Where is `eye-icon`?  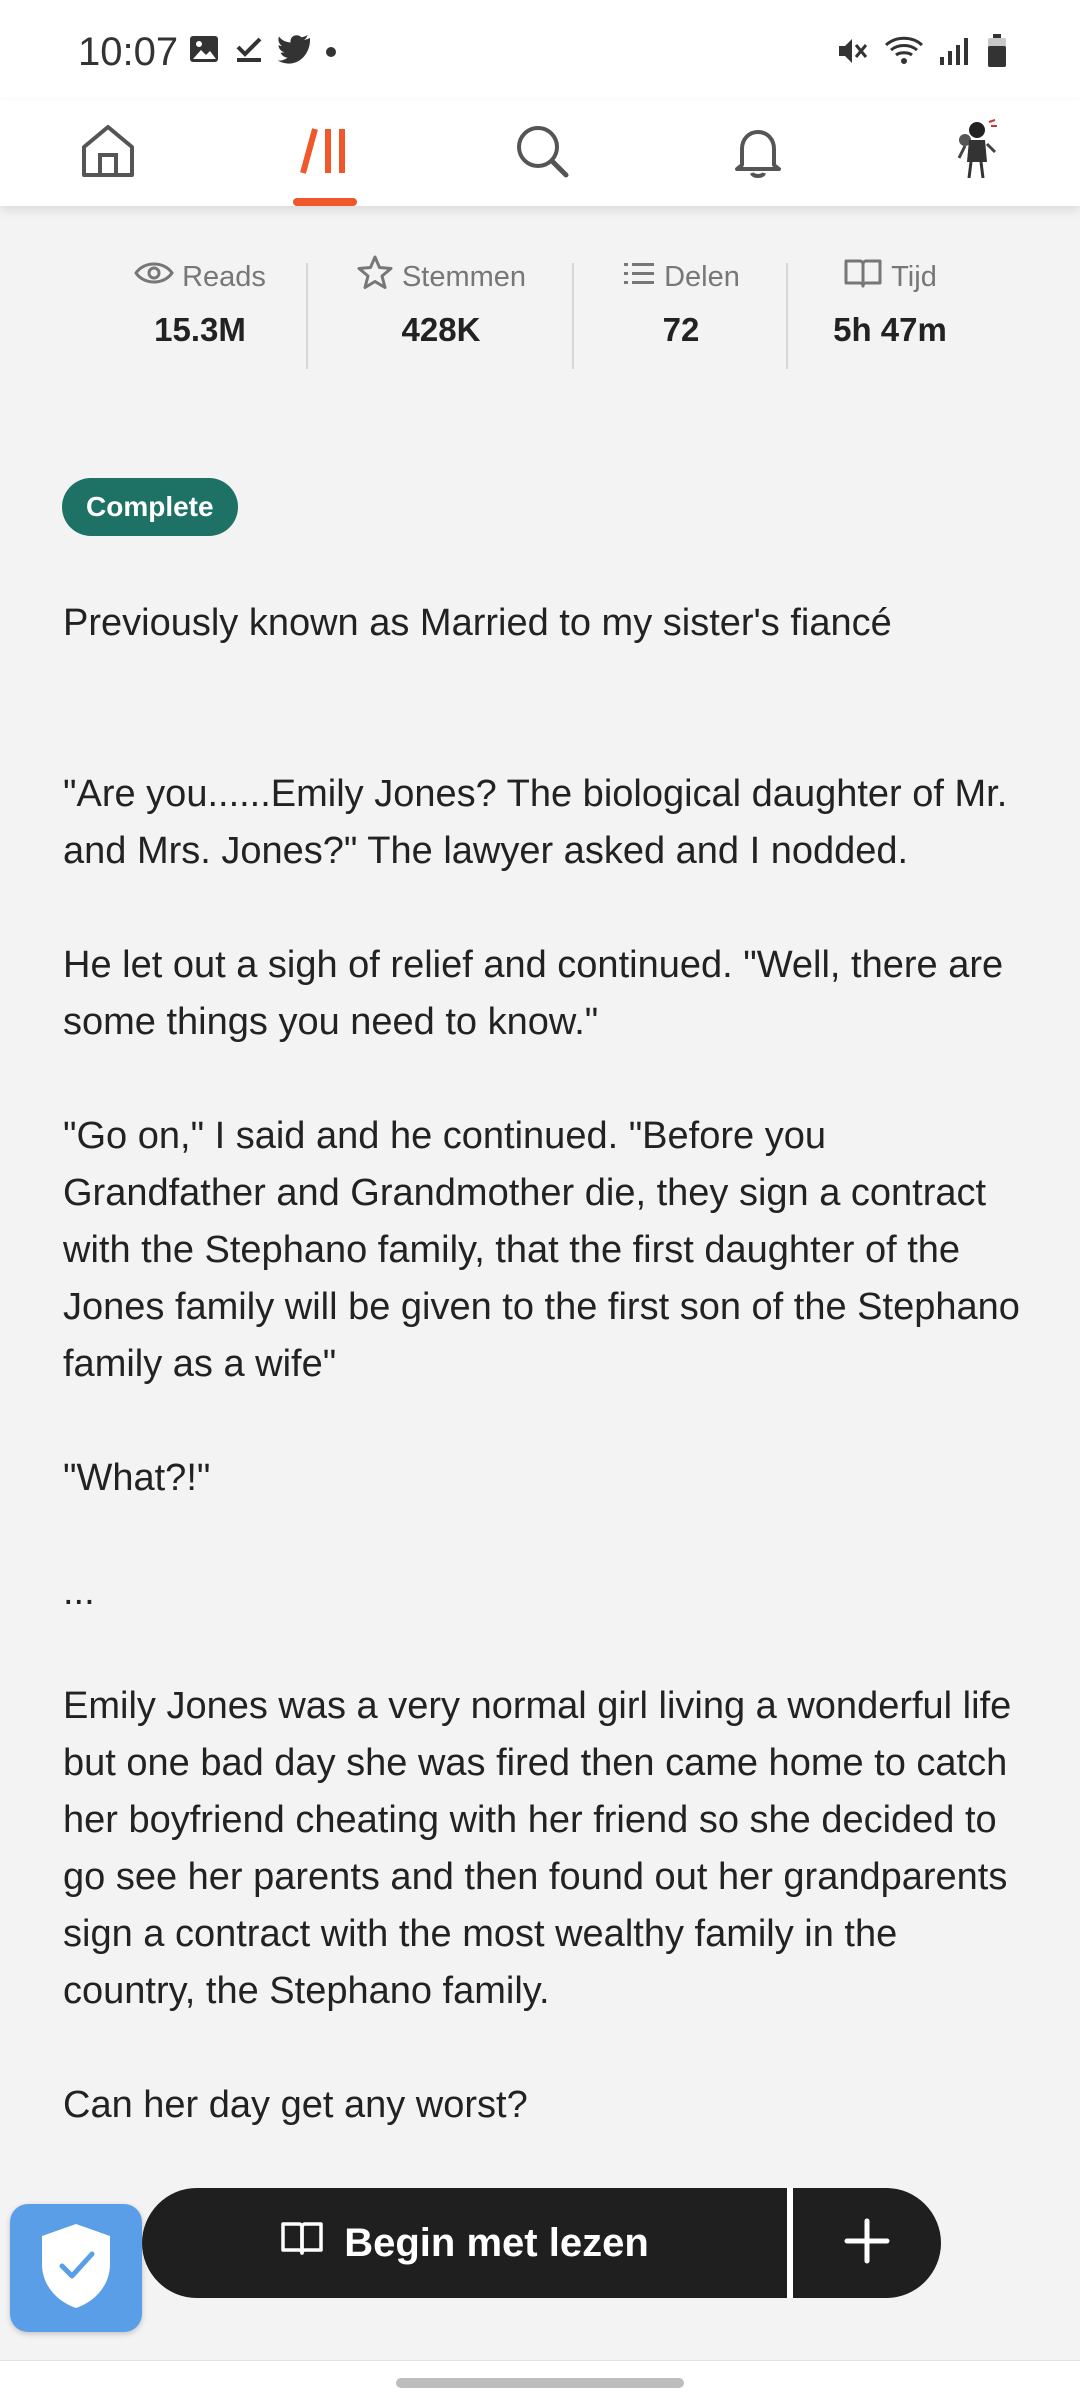
eye-icon is located at coordinates (154, 277).